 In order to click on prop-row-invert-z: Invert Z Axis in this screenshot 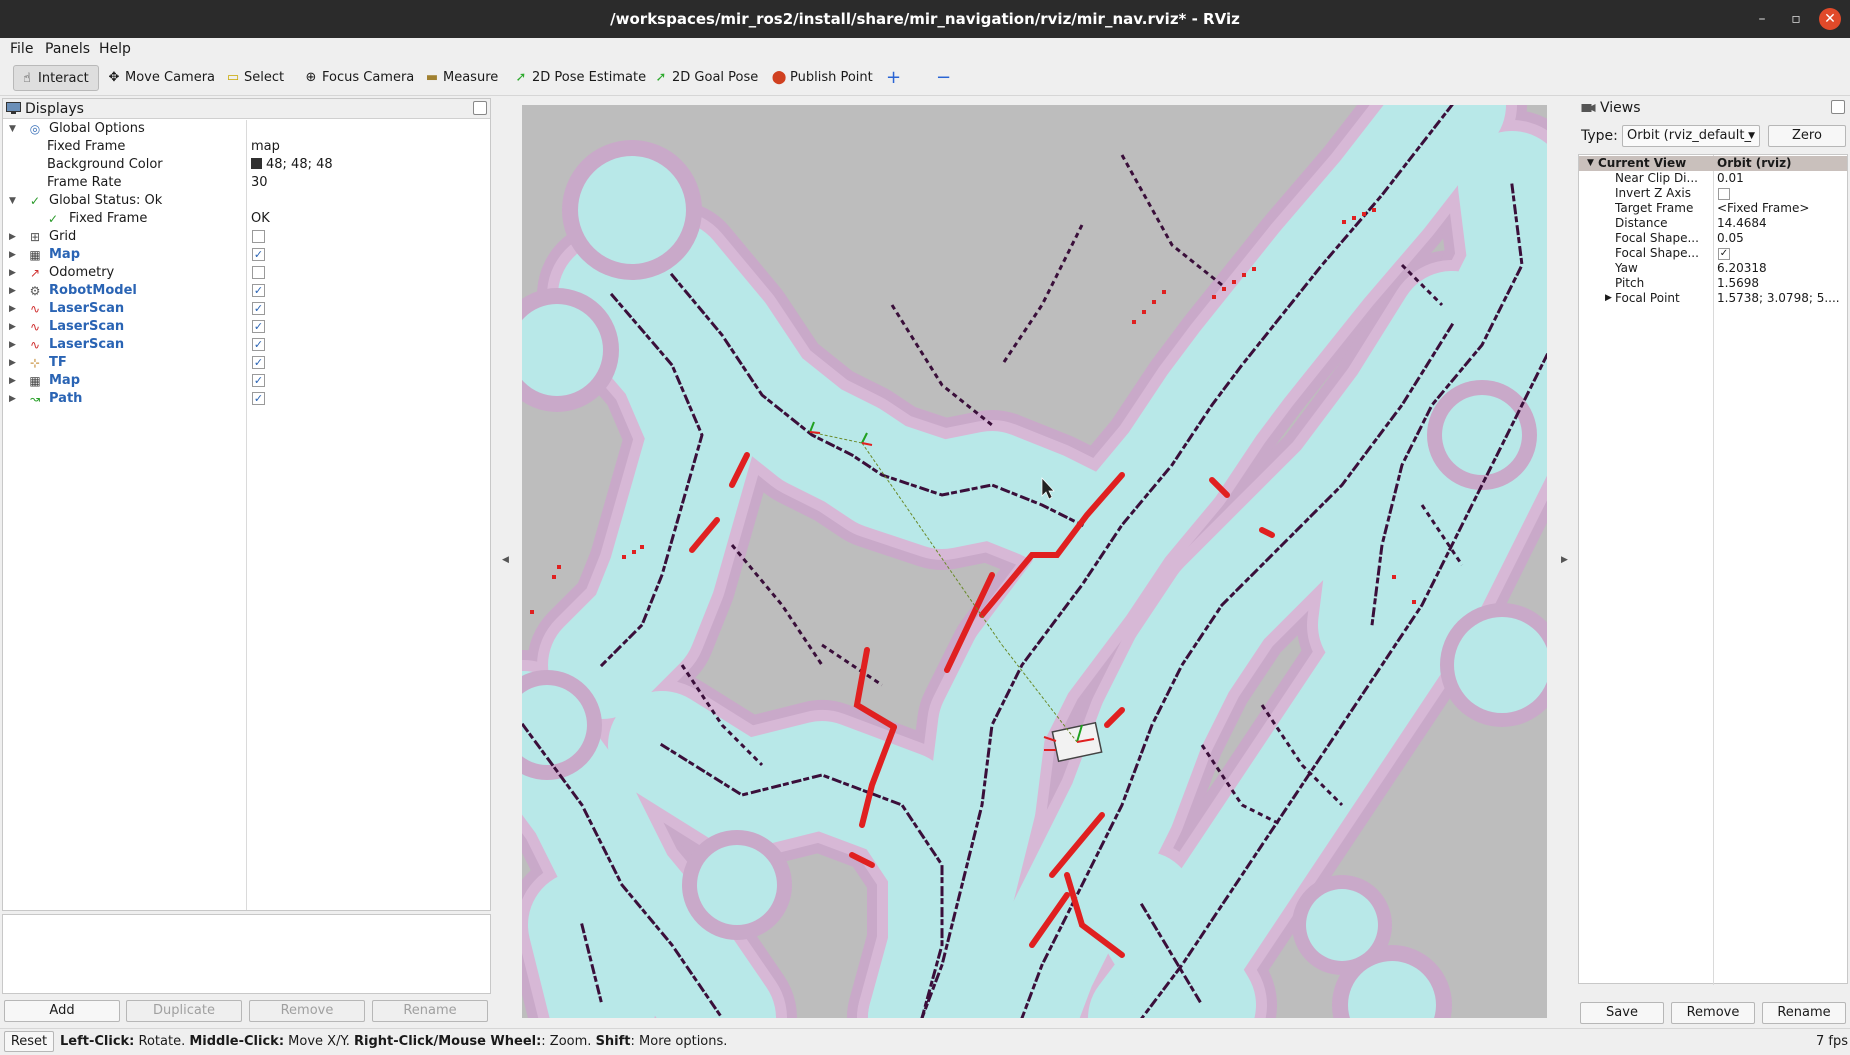, I will do `click(1713, 193)`.